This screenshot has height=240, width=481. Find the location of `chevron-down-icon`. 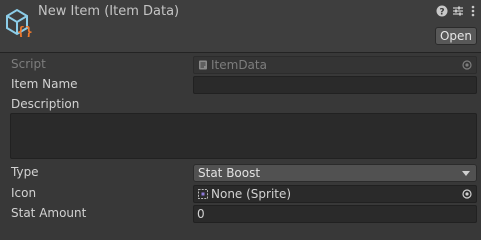

chevron-down-icon is located at coordinates (466, 173).